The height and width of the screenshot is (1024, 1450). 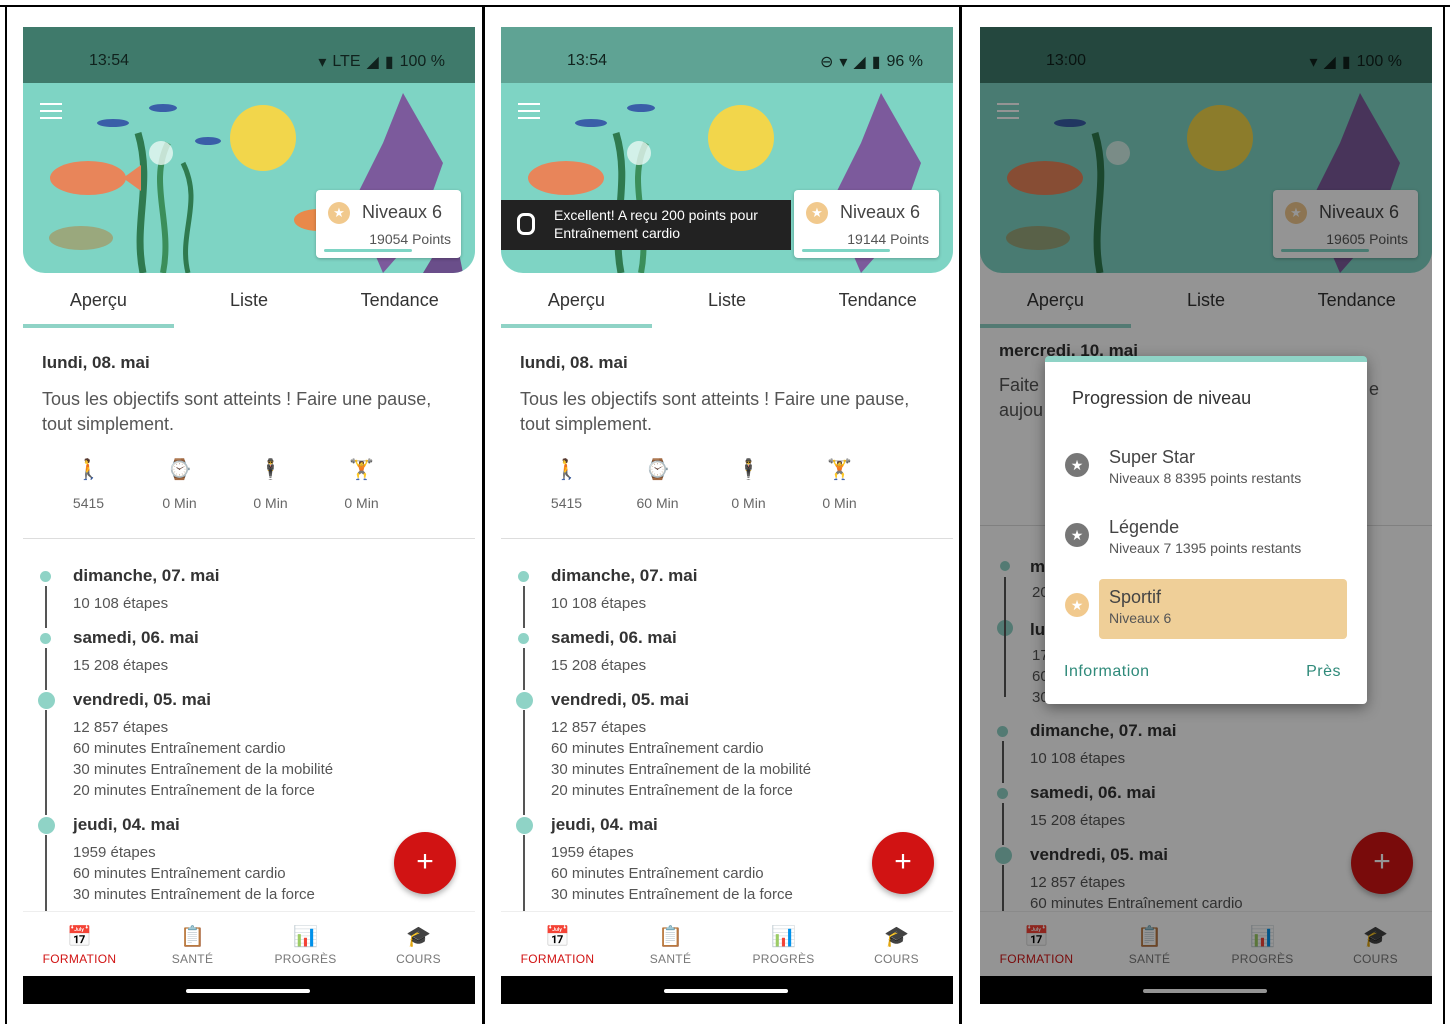 I want to click on level-card: ★ Niveaux 6 19144 Points, so click(x=866, y=224).